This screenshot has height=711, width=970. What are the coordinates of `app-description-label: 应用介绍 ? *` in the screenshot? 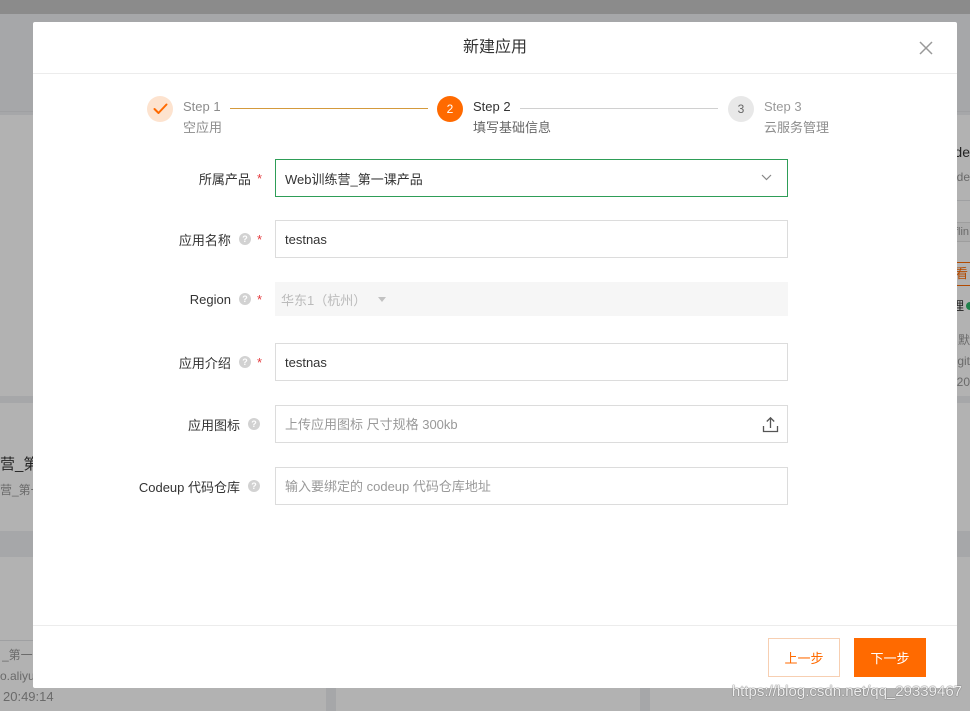 It's located at (147, 362).